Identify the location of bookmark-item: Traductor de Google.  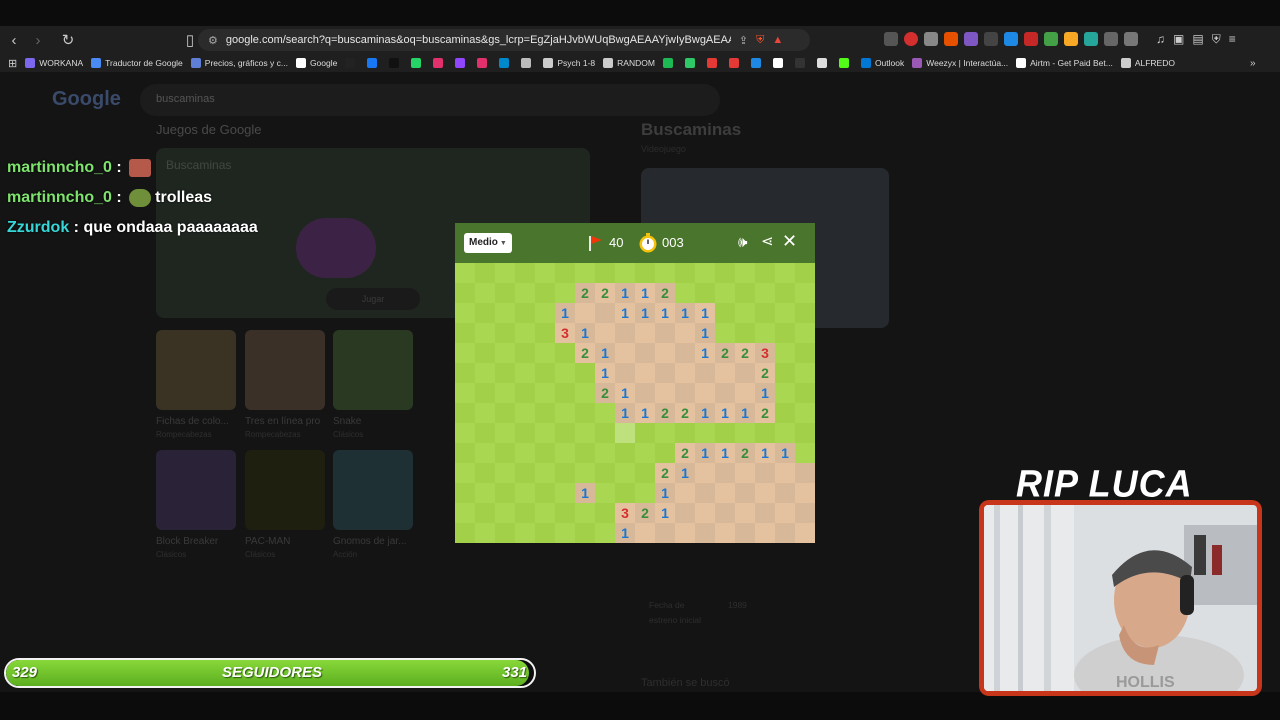
(137, 63).